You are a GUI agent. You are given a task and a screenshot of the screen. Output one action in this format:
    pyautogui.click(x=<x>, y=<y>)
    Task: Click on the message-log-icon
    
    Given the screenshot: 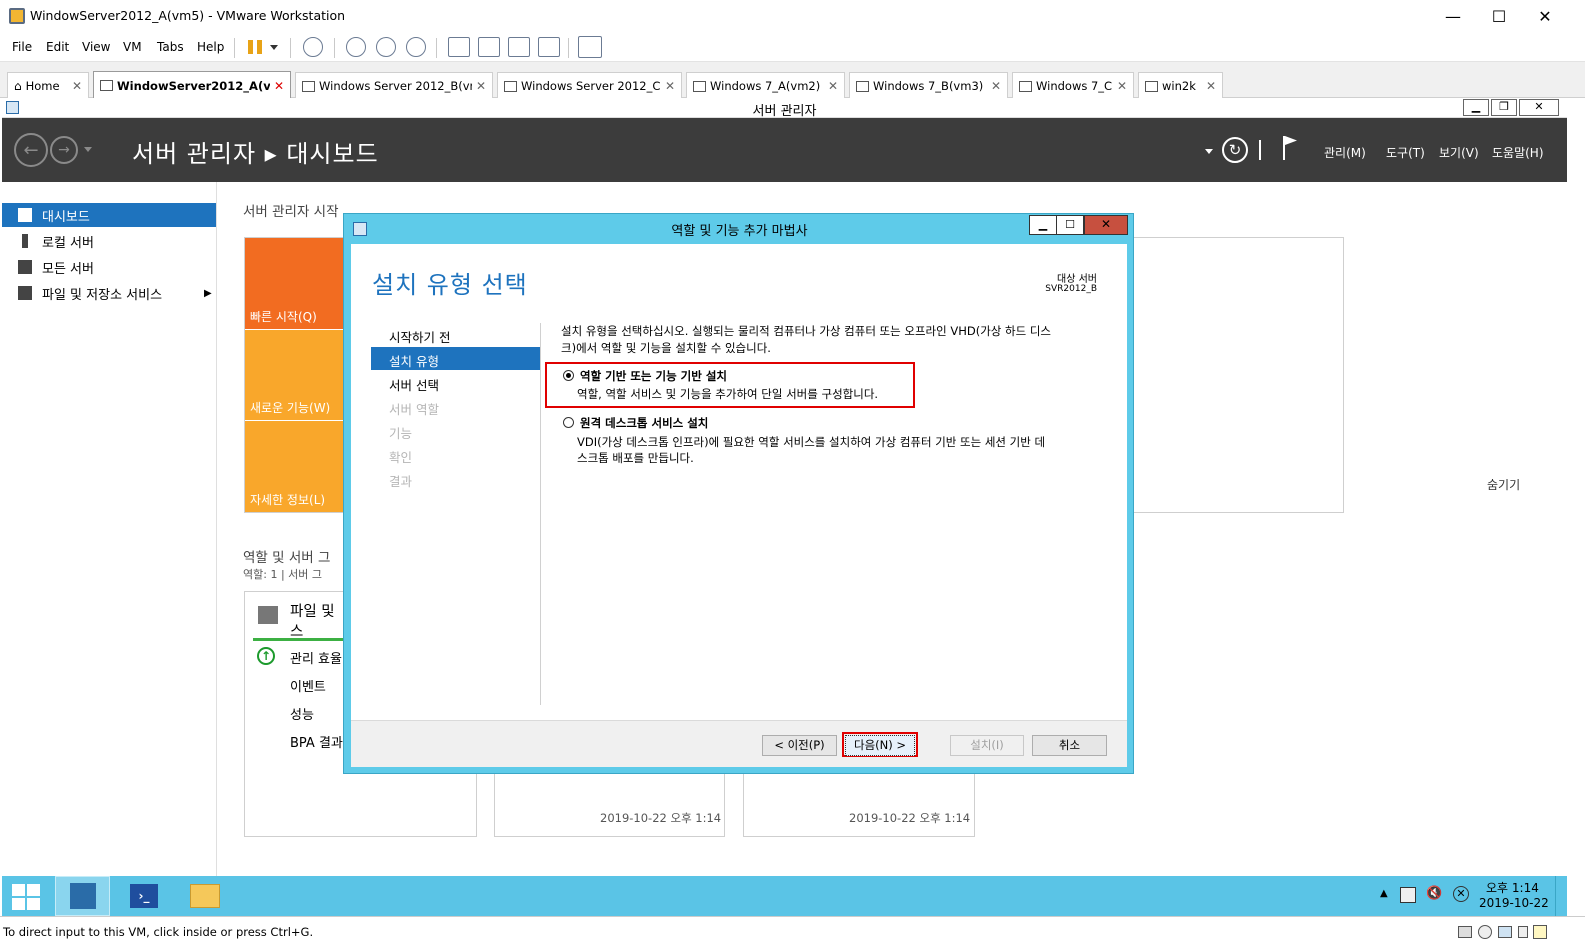 What is the action you would take?
    pyautogui.click(x=1540, y=932)
    